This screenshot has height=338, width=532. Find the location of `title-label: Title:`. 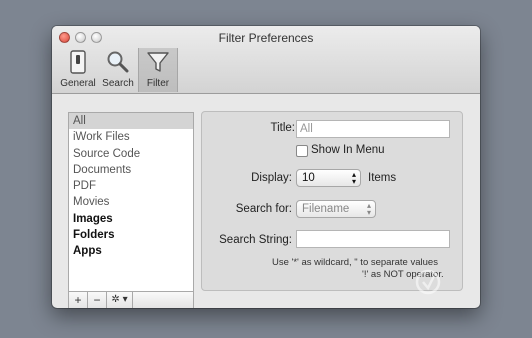

title-label: Title: is located at coordinates (283, 128).